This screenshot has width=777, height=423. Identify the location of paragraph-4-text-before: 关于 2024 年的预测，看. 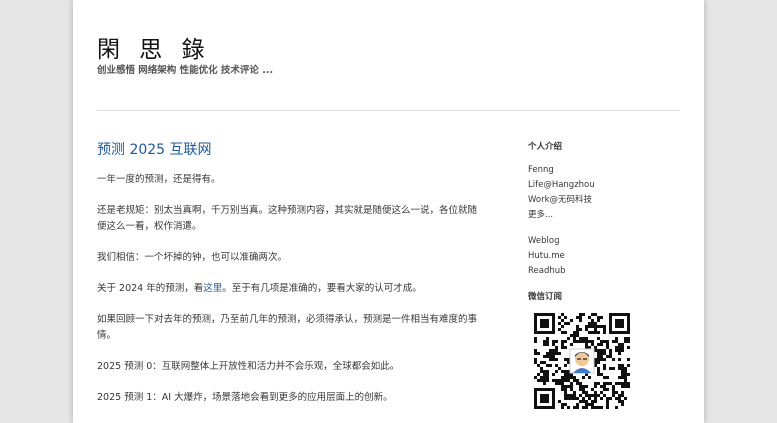
(150, 288).